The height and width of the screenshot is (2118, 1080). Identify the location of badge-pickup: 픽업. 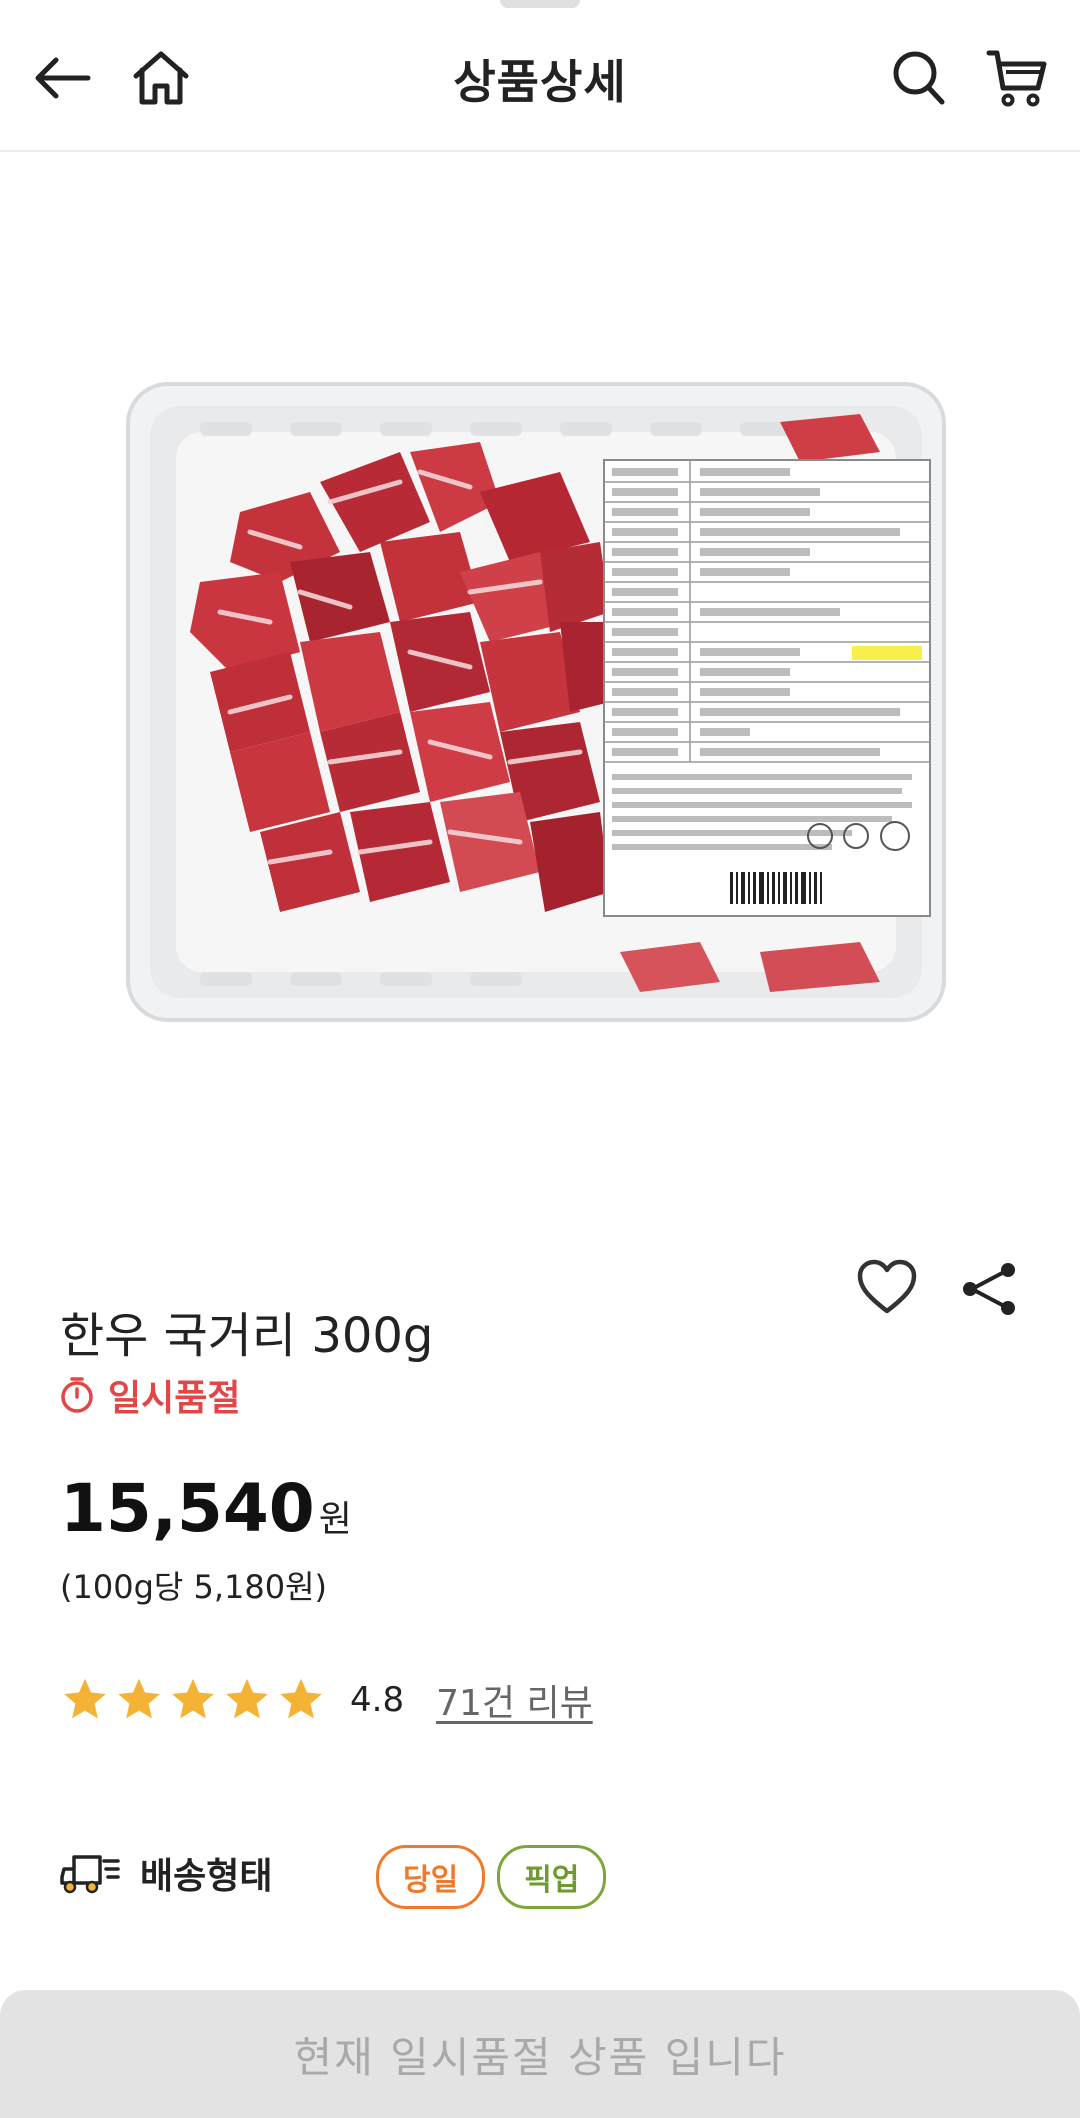
(552, 1877).